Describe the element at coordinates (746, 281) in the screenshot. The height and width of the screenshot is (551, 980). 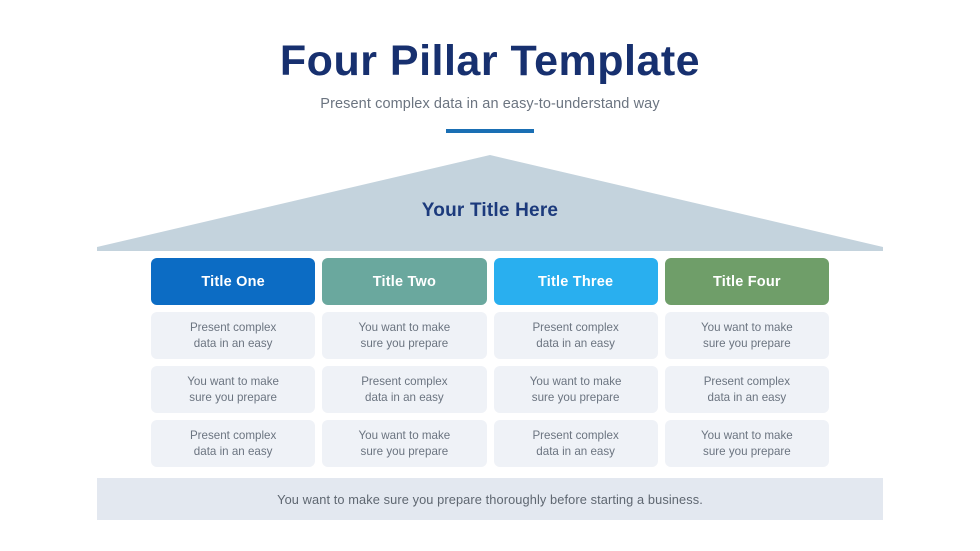
I see `pillar-header-four: Title Four` at that location.